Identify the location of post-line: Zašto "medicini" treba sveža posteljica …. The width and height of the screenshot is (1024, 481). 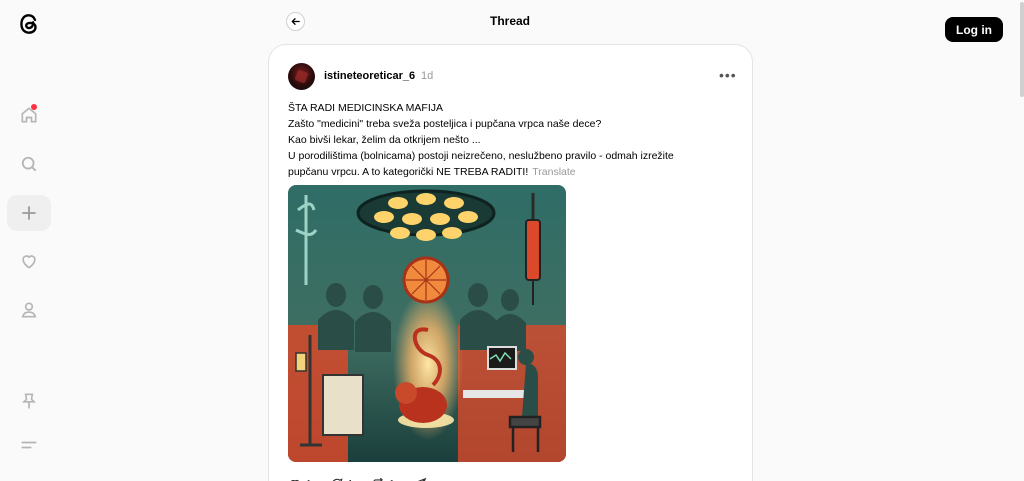
(445, 124).